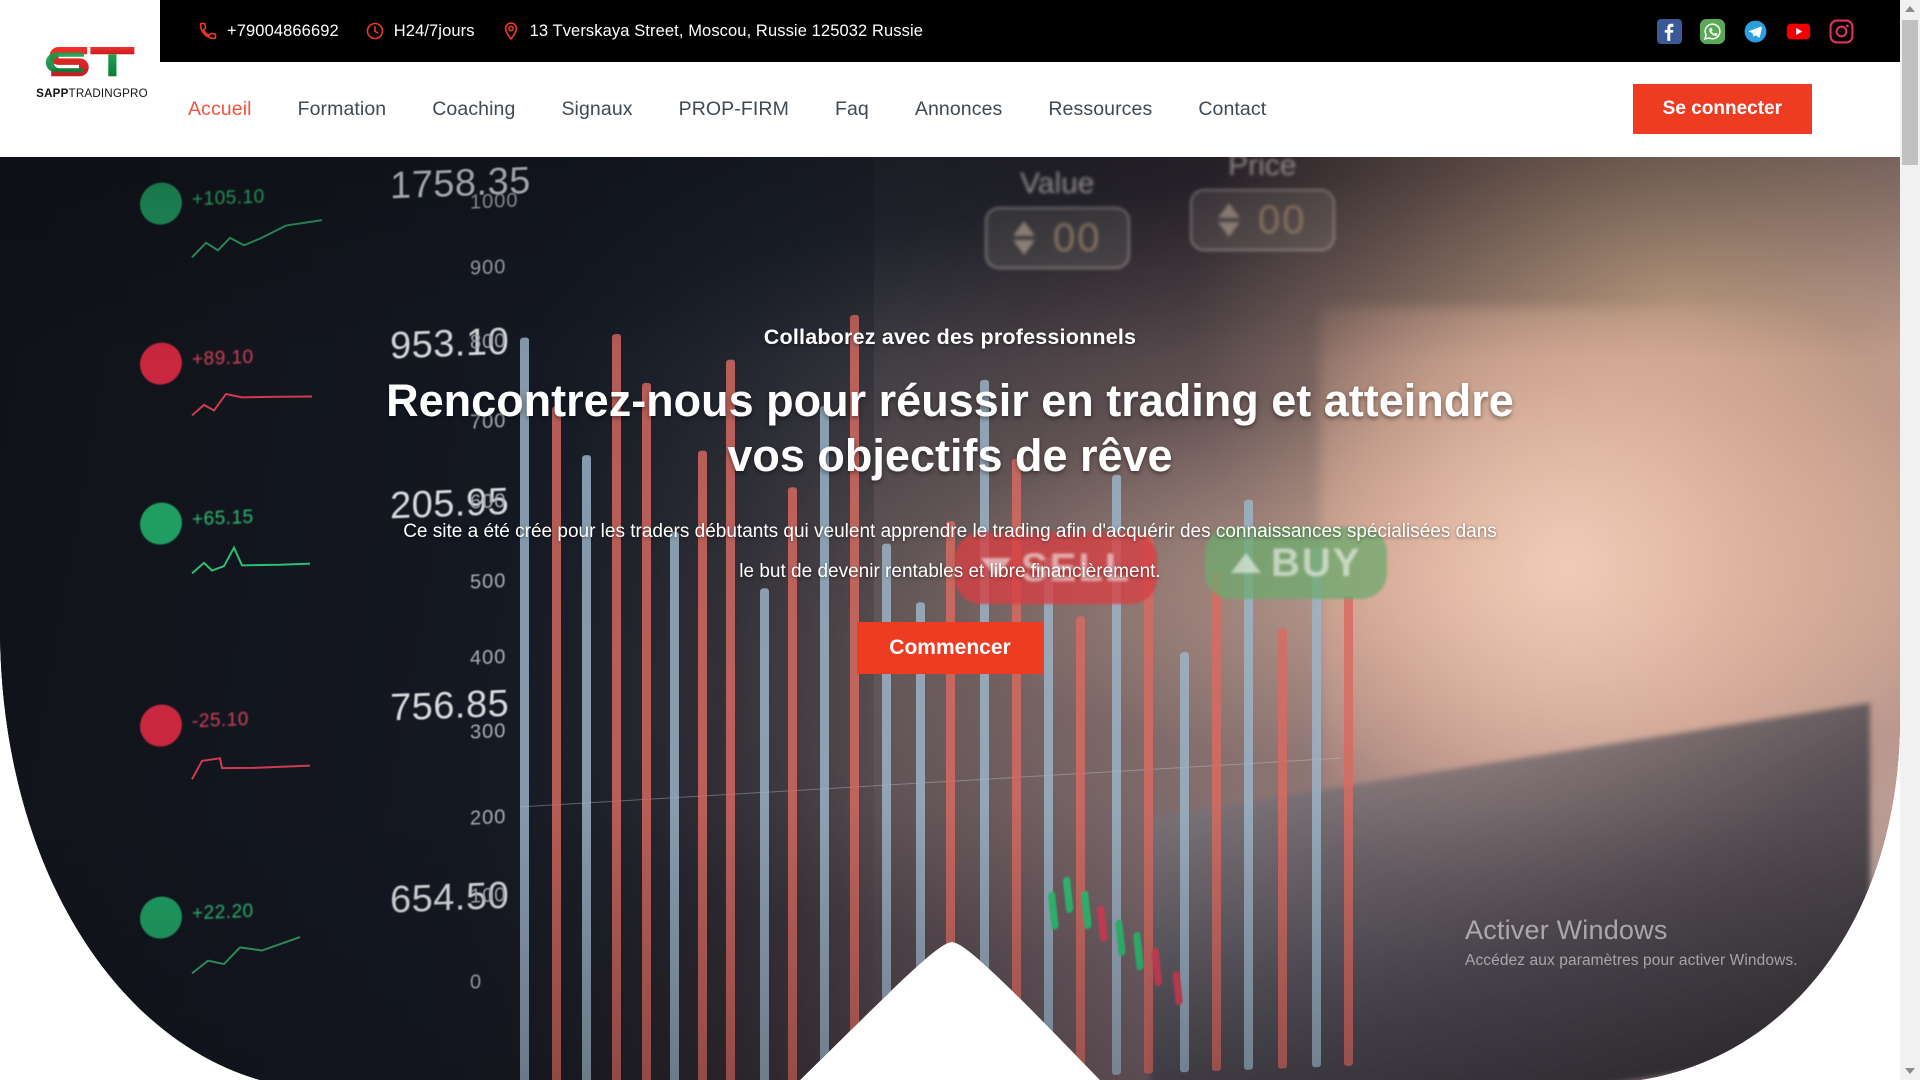  What do you see at coordinates (375, 31) in the screenshot?
I see `clock-icon` at bounding box center [375, 31].